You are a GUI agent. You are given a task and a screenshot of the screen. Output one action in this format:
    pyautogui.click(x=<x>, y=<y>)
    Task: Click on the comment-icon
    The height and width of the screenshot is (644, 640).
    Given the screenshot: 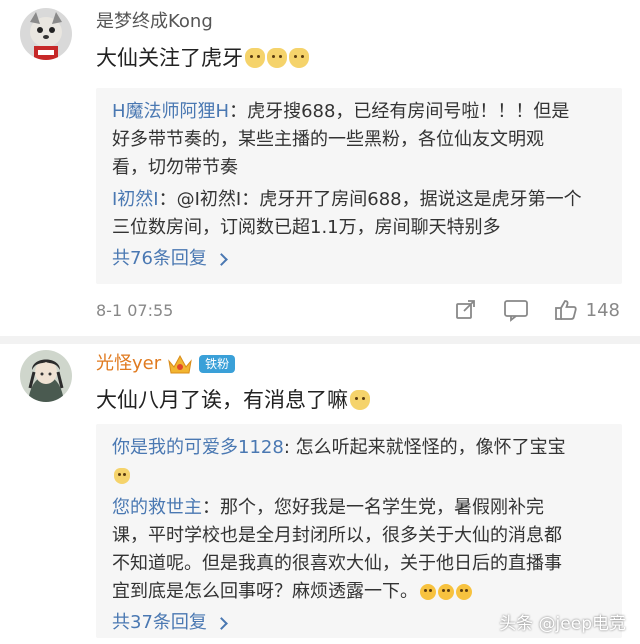 What is the action you would take?
    pyautogui.click(x=516, y=310)
    